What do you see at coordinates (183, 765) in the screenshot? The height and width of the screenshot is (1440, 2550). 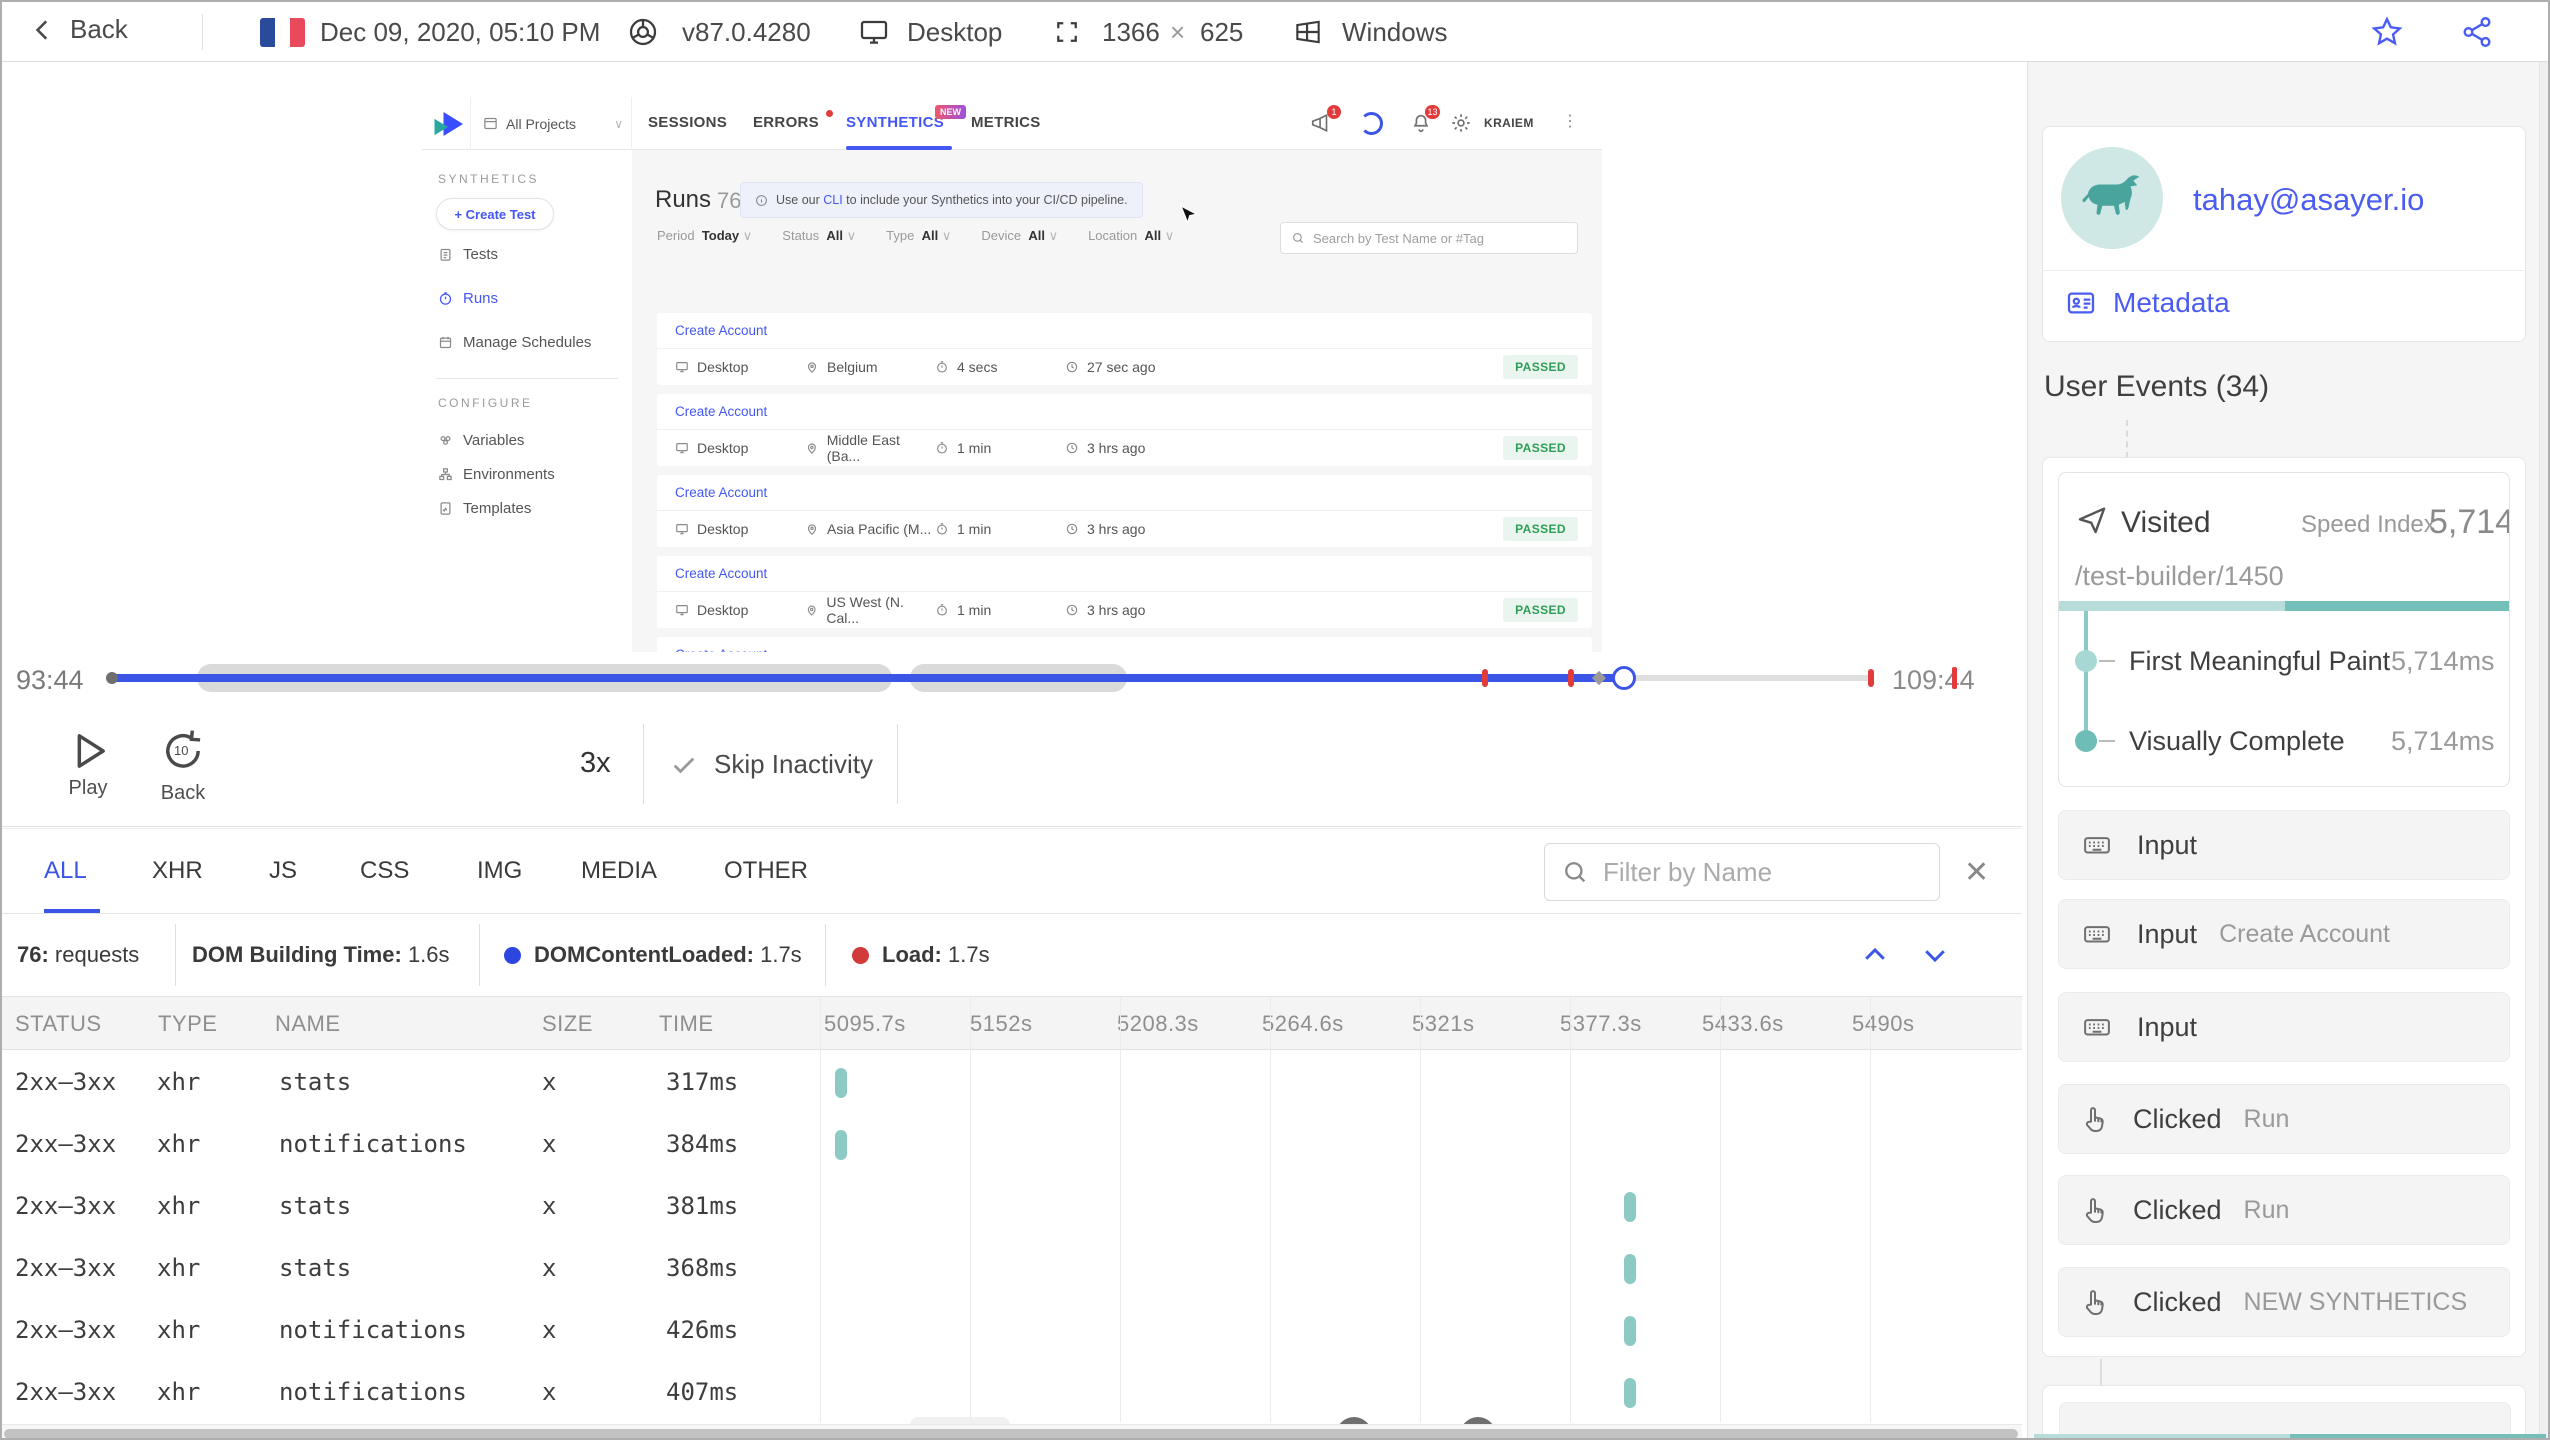 I see `back-10-button: 10 Back` at bounding box center [183, 765].